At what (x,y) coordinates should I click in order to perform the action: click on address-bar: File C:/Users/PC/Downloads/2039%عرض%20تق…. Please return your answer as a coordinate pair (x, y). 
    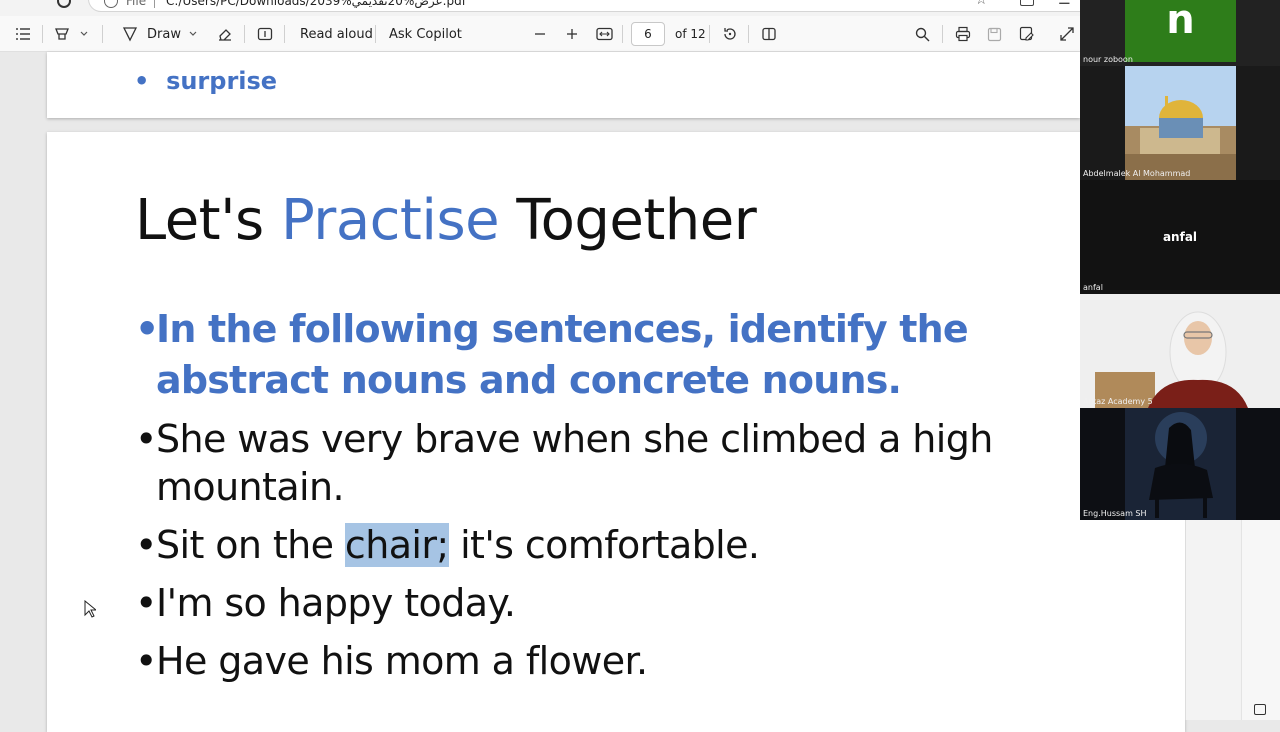
    Looking at the image, I should click on (540, 8).